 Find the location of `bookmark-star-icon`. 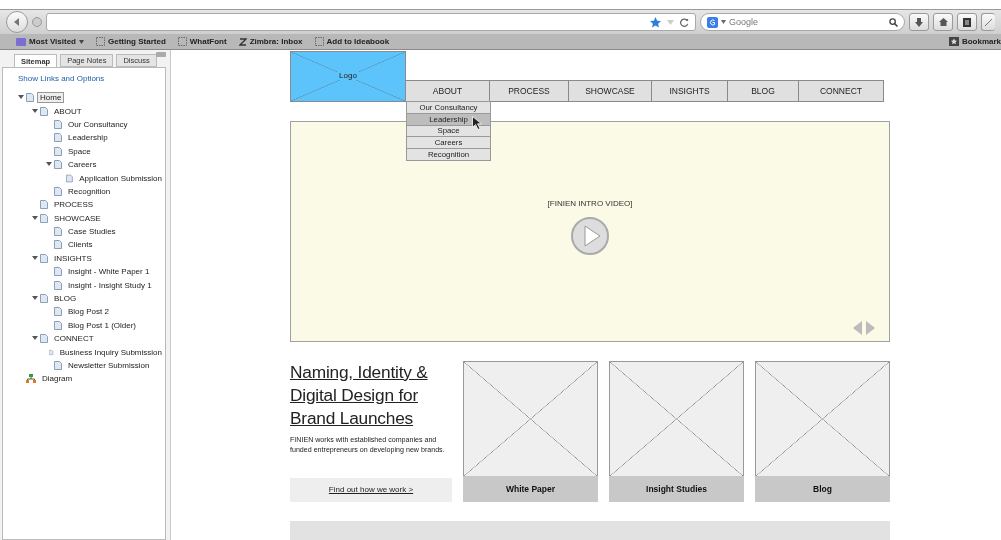

bookmark-star-icon is located at coordinates (953, 41).